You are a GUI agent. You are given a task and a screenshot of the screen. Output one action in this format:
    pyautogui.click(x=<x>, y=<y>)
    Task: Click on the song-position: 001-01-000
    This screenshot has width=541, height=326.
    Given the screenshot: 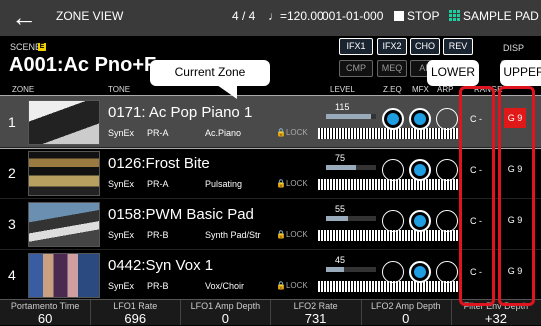 What is the action you would take?
    pyautogui.click(x=353, y=16)
    